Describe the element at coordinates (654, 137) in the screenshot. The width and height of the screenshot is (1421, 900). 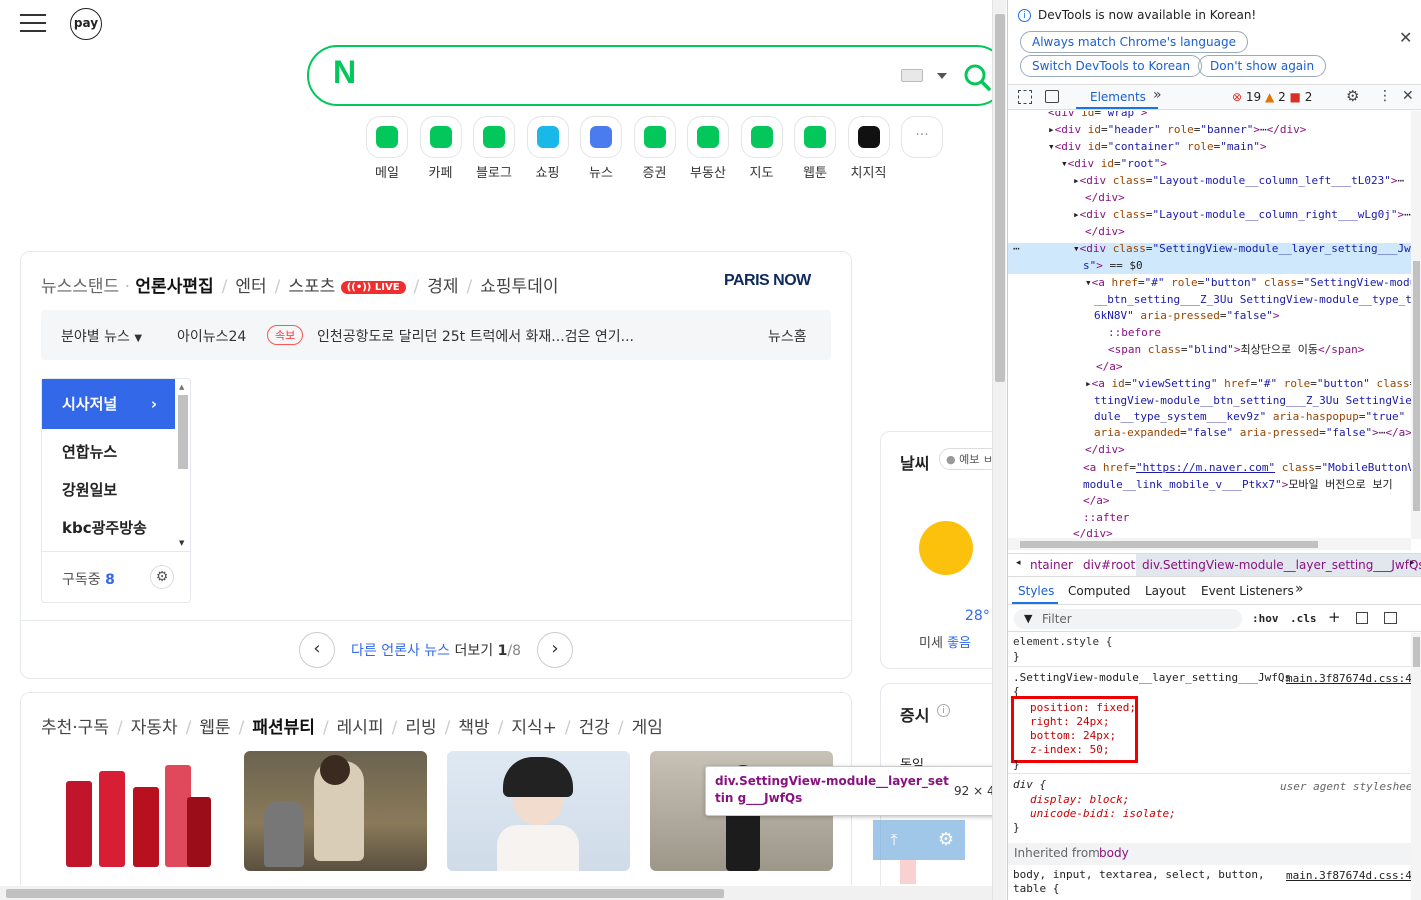
I see `stock-icon` at that location.